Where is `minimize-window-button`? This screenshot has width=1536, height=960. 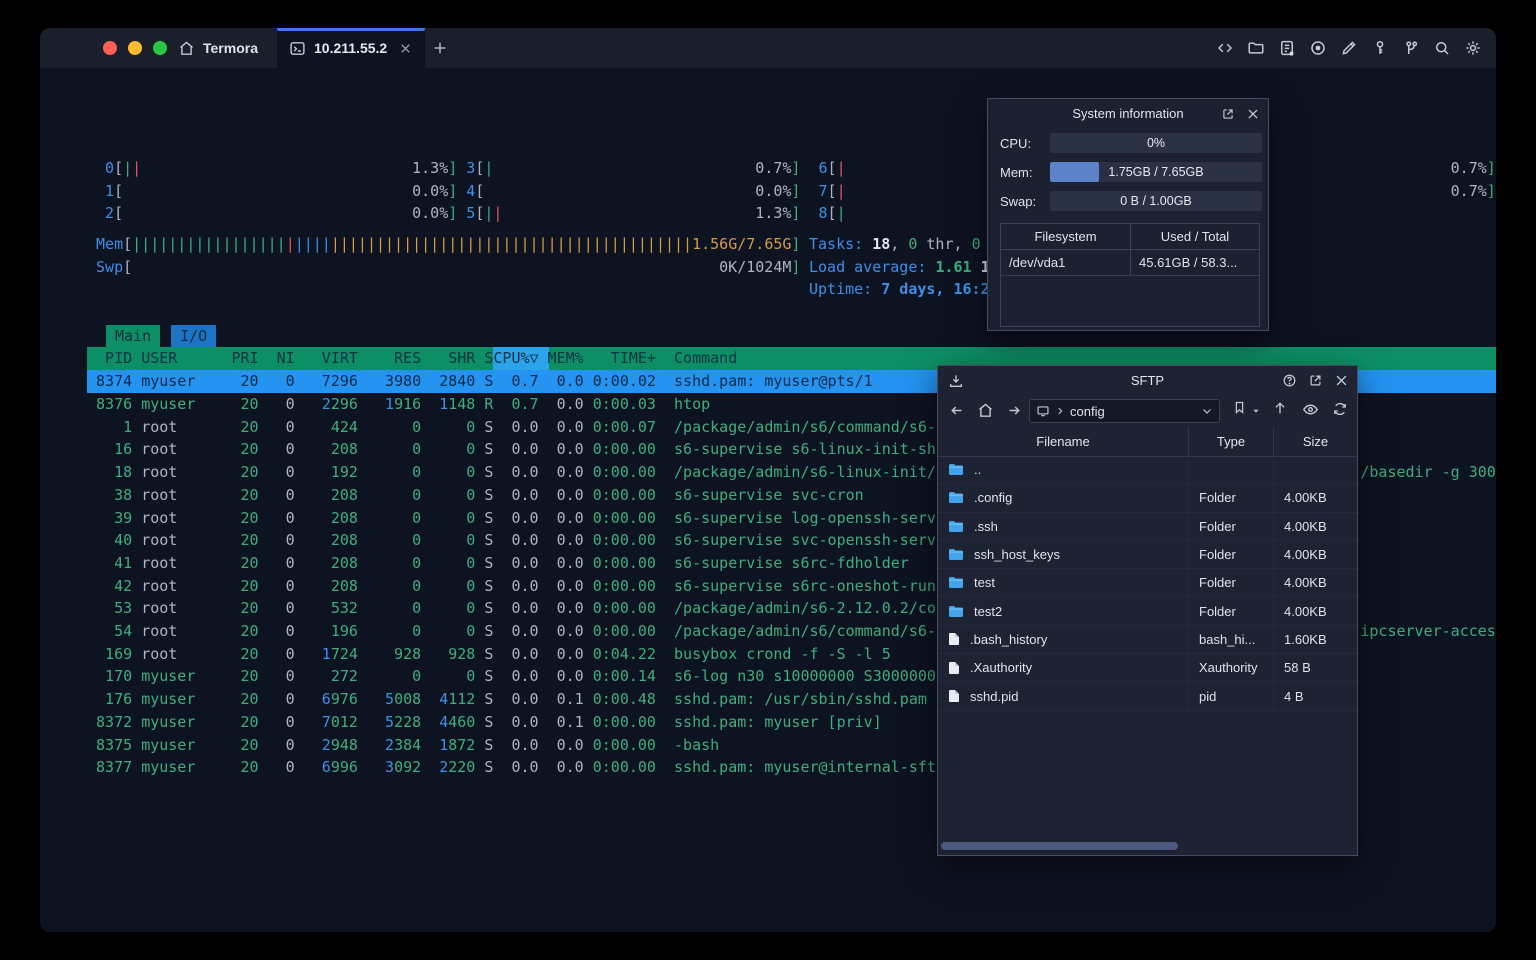 minimize-window-button is located at coordinates (135, 48).